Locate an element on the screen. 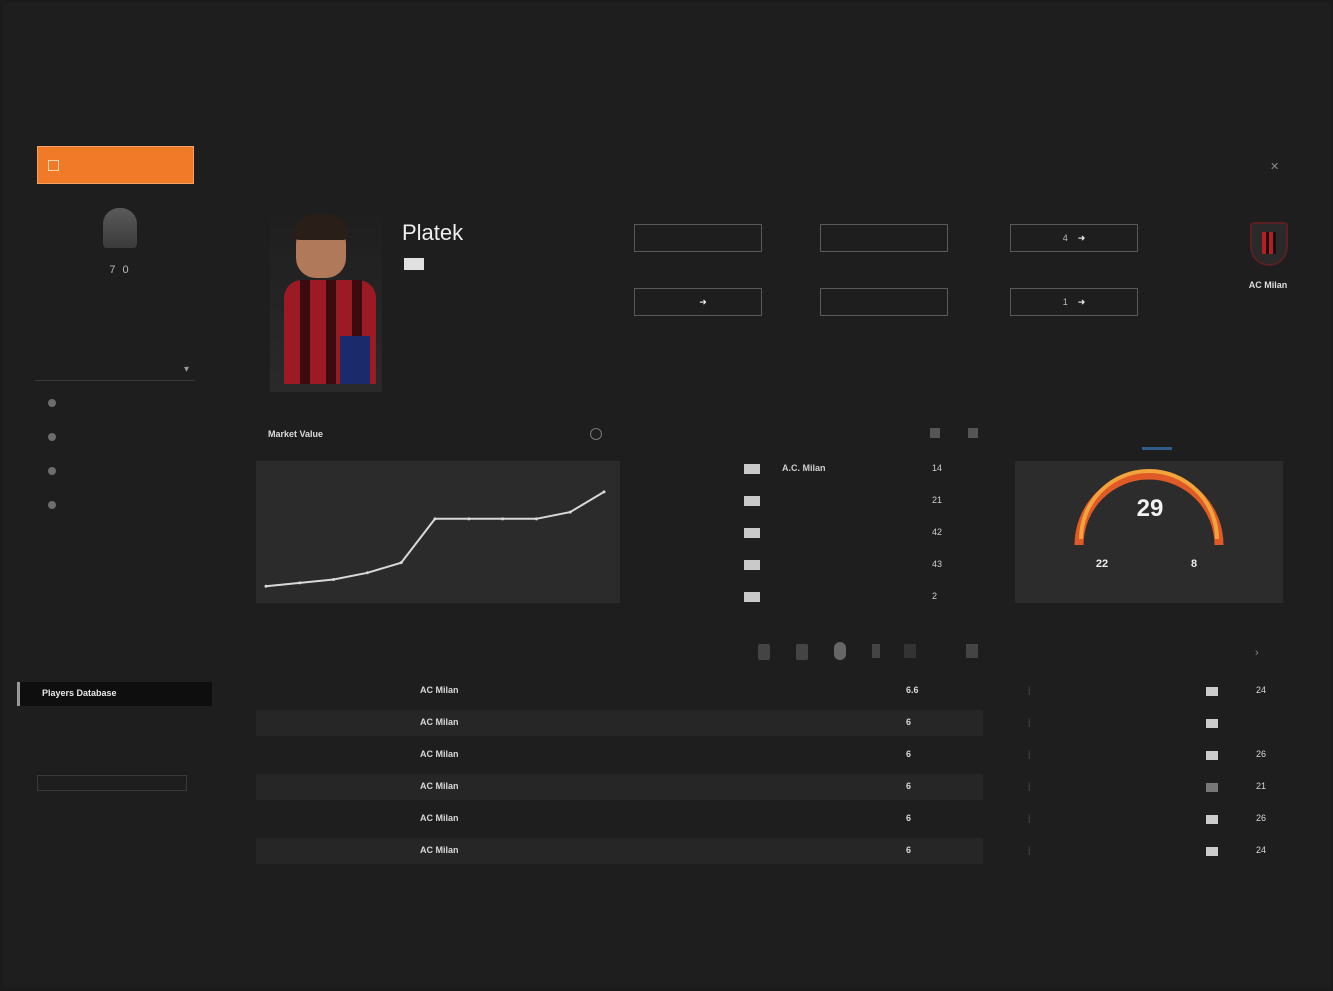 This screenshot has height=991, width=1333. close-icon: ✕ is located at coordinates (1274, 166).